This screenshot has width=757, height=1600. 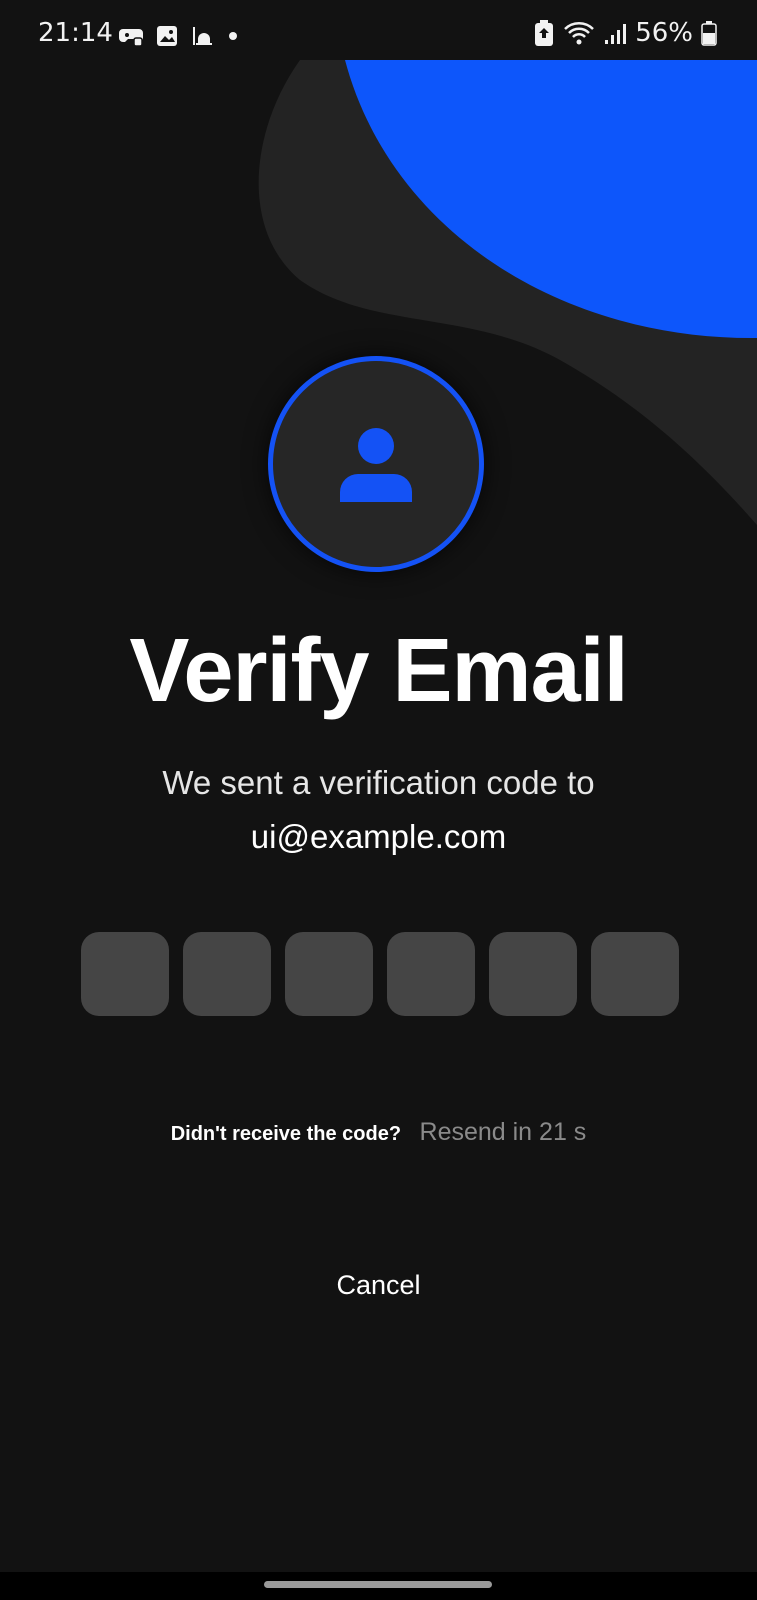 I want to click on navigation-bar, so click(x=378, y=1586).